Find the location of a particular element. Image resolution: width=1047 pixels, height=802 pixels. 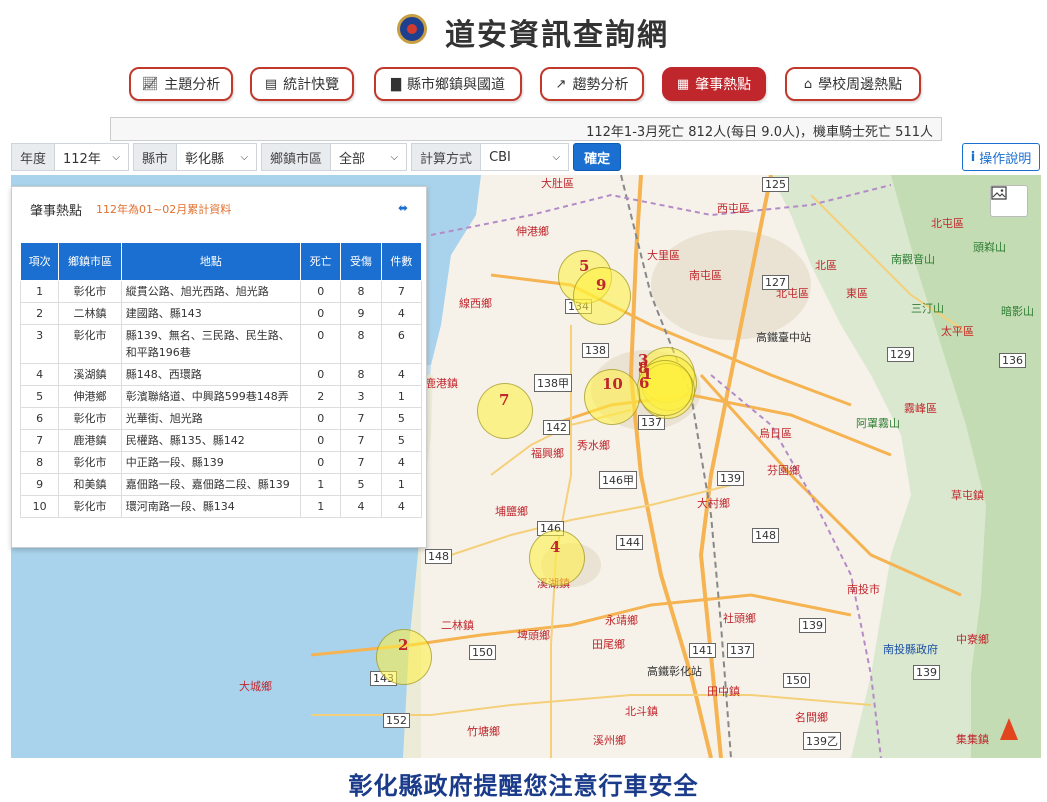

site-title: 道安資訊查詢網 is located at coordinates (557, 32).